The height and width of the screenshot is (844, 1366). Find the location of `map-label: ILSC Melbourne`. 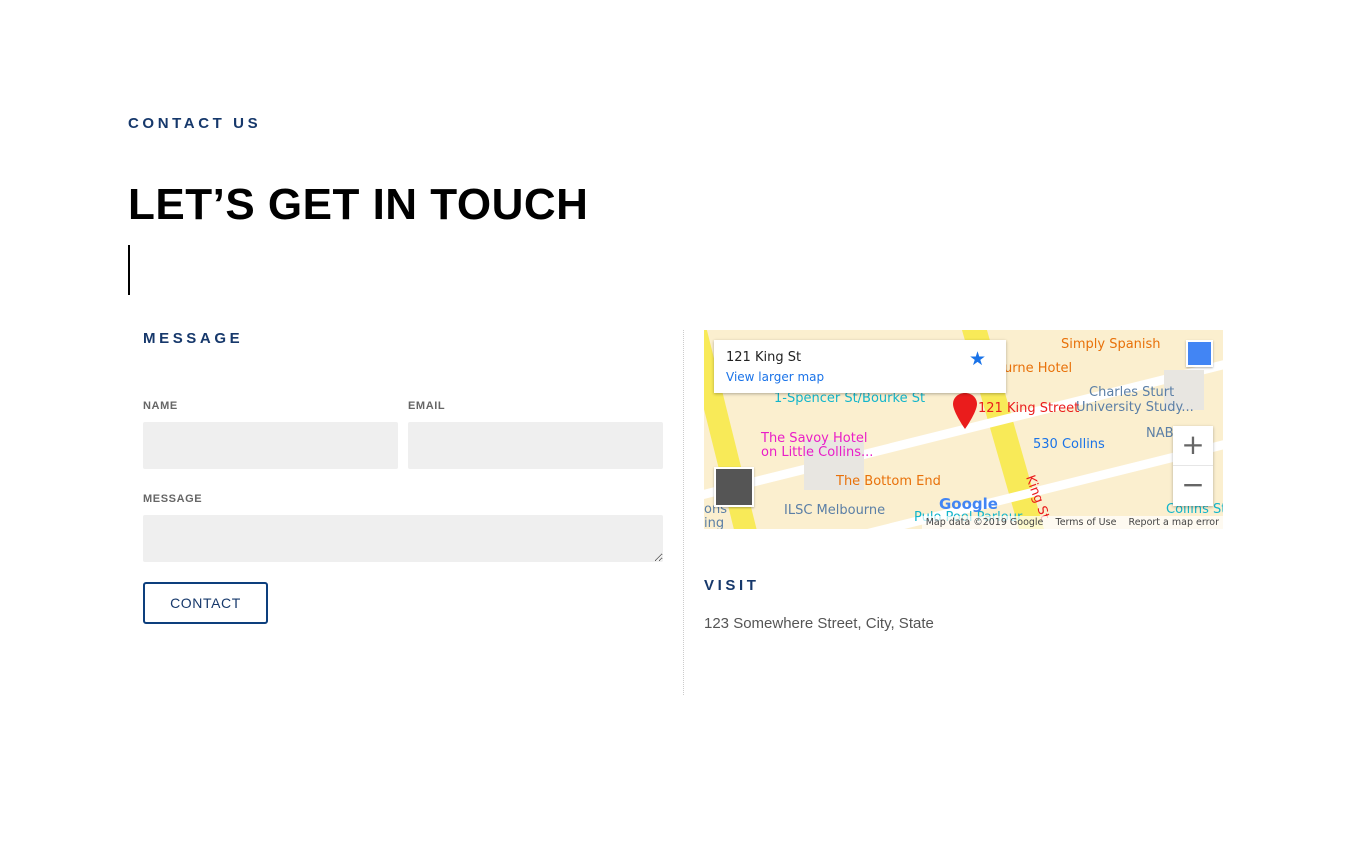

map-label: ILSC Melbourne is located at coordinates (835, 510).